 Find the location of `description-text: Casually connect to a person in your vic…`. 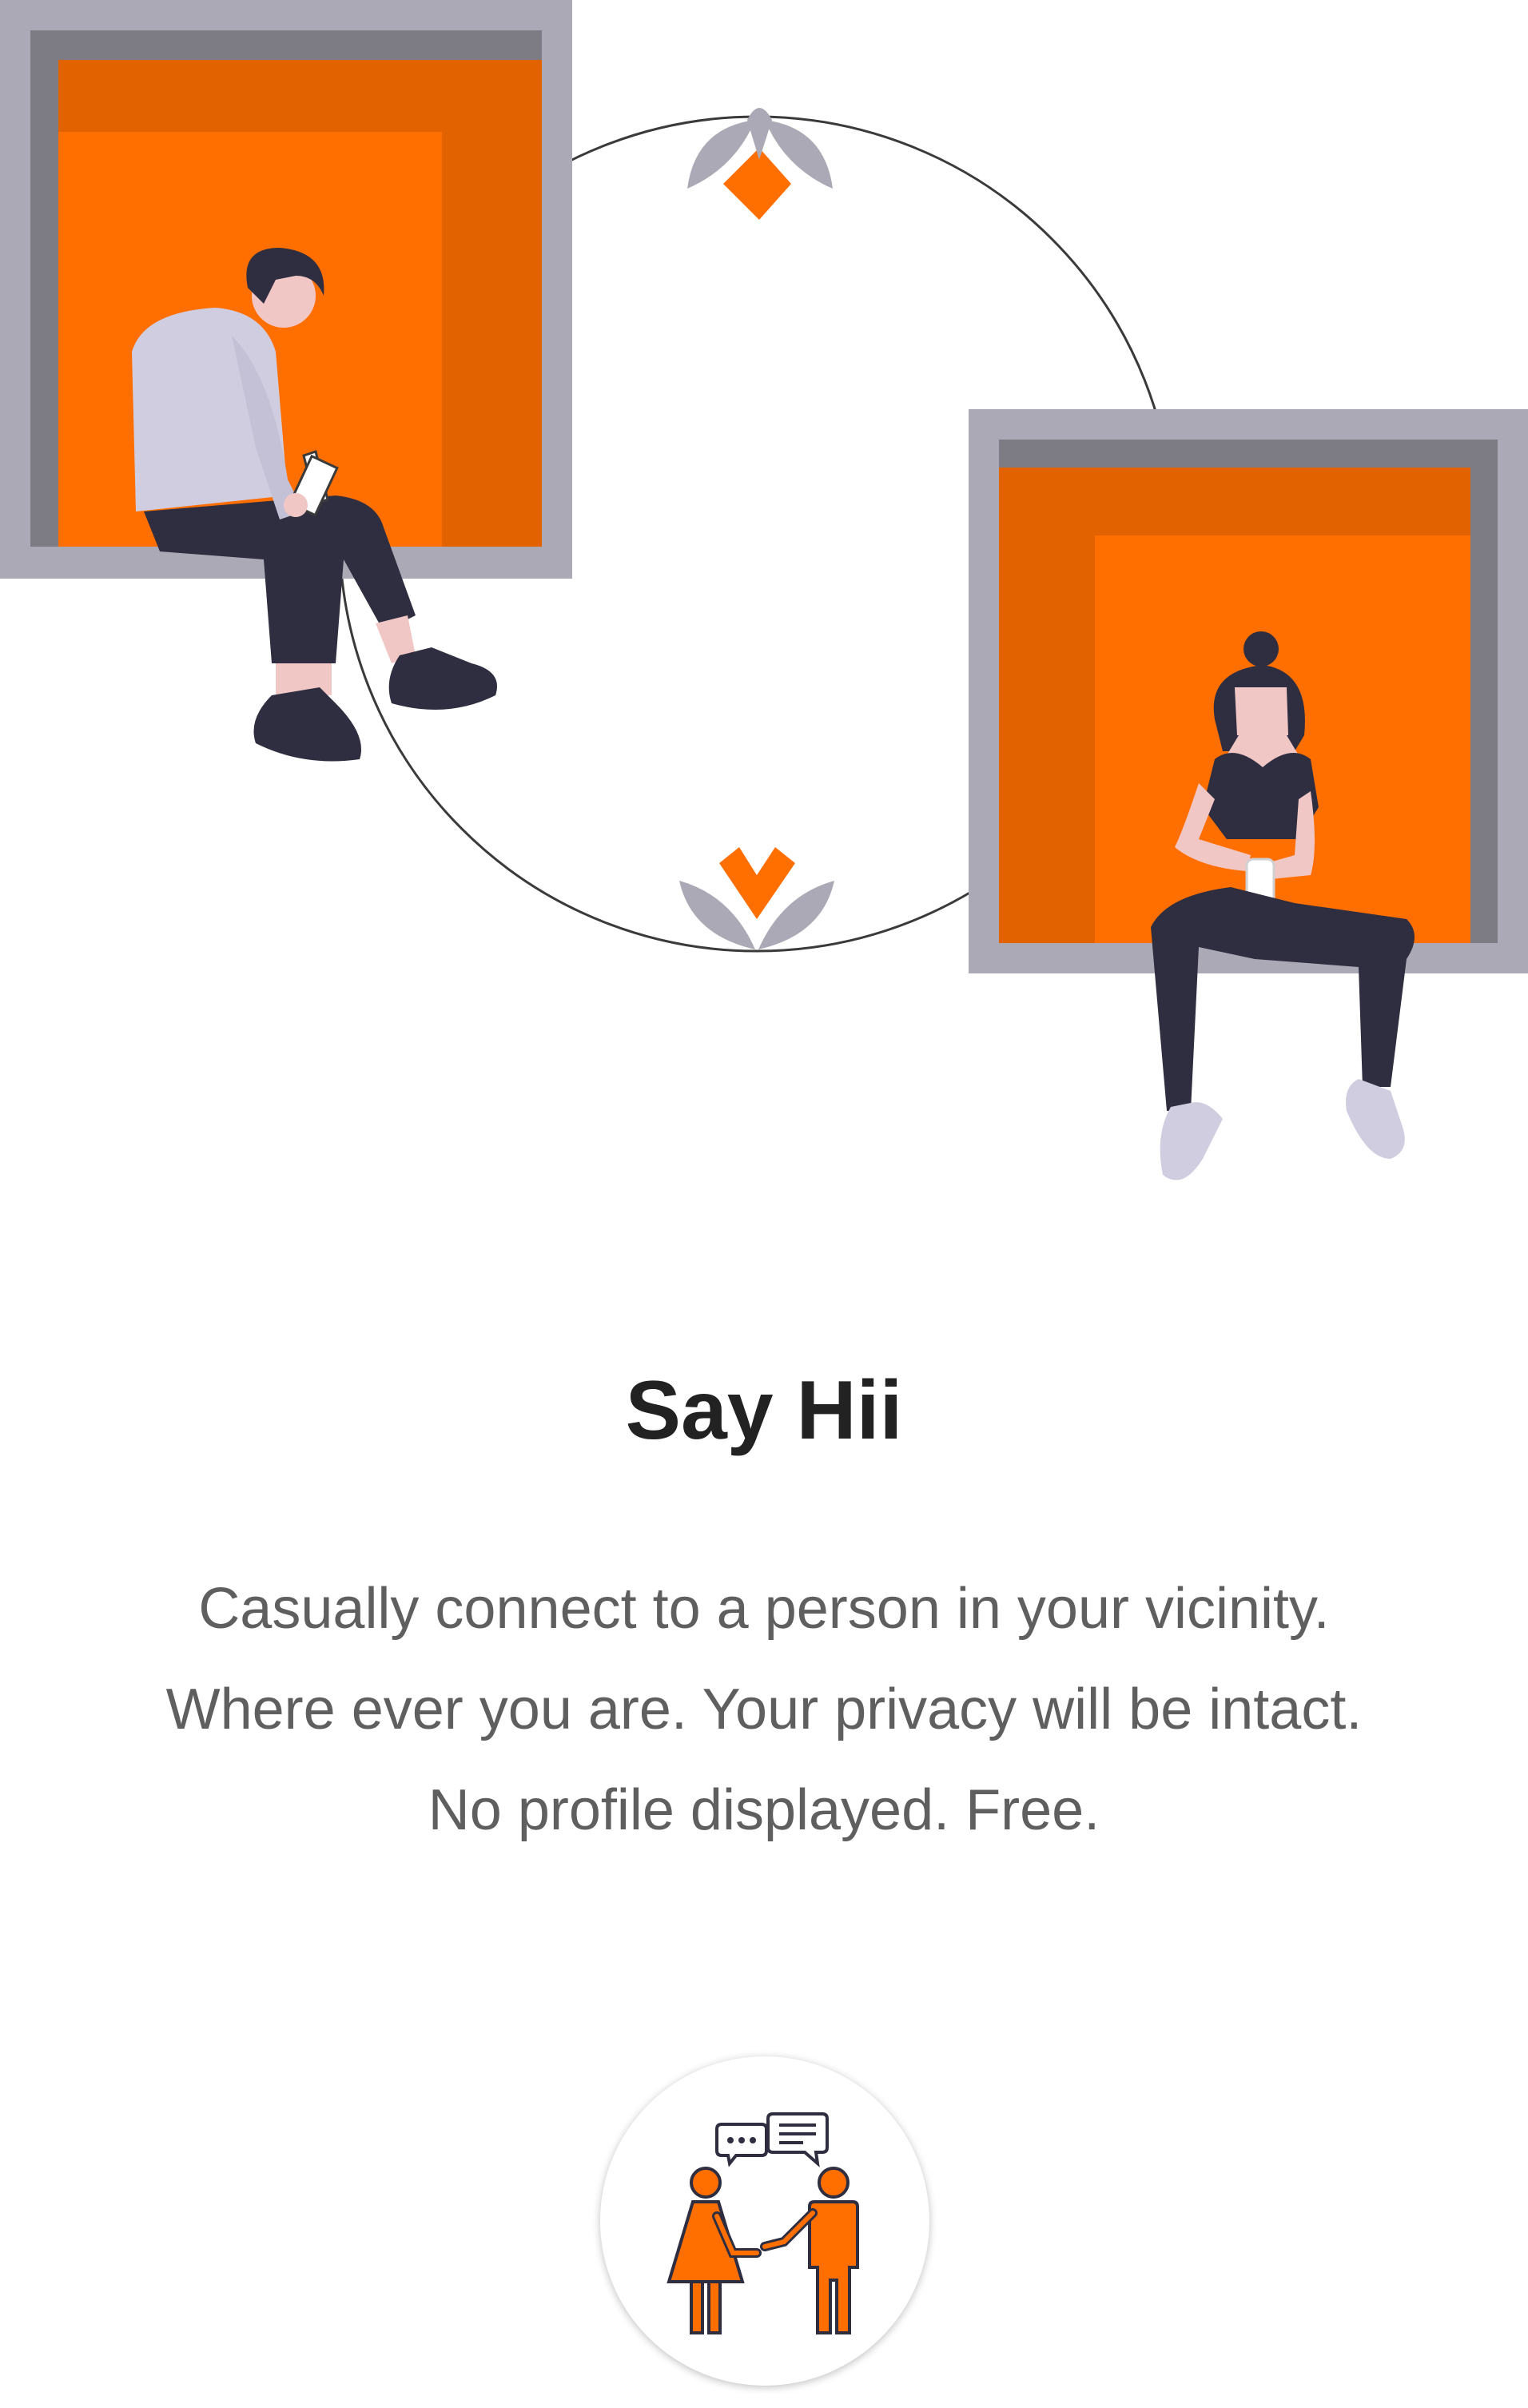

description-text: Casually connect to a person in your vic… is located at coordinates (764, 1709).